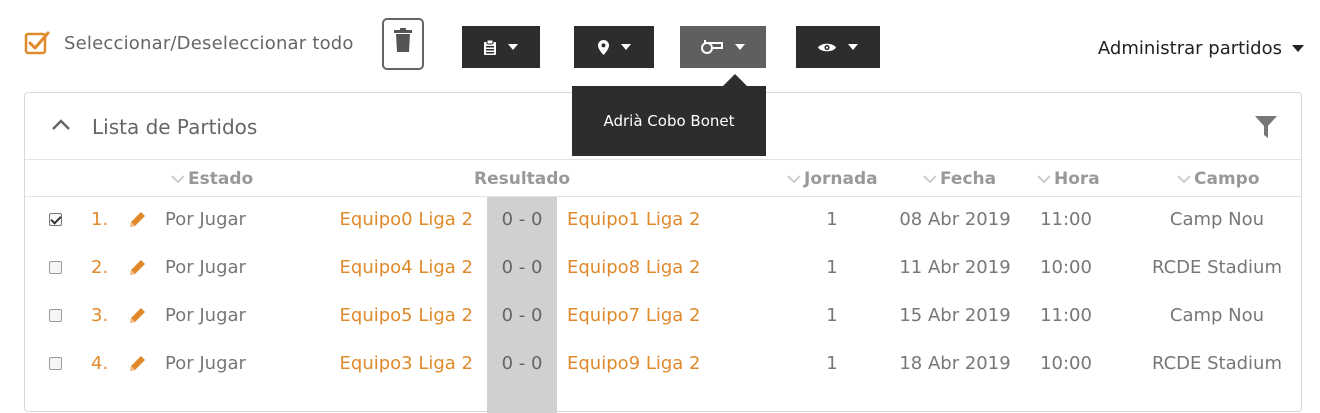 This screenshot has width=1320, height=413. I want to click on manage-matches-dropdown: Administrar partidos, so click(1201, 48).